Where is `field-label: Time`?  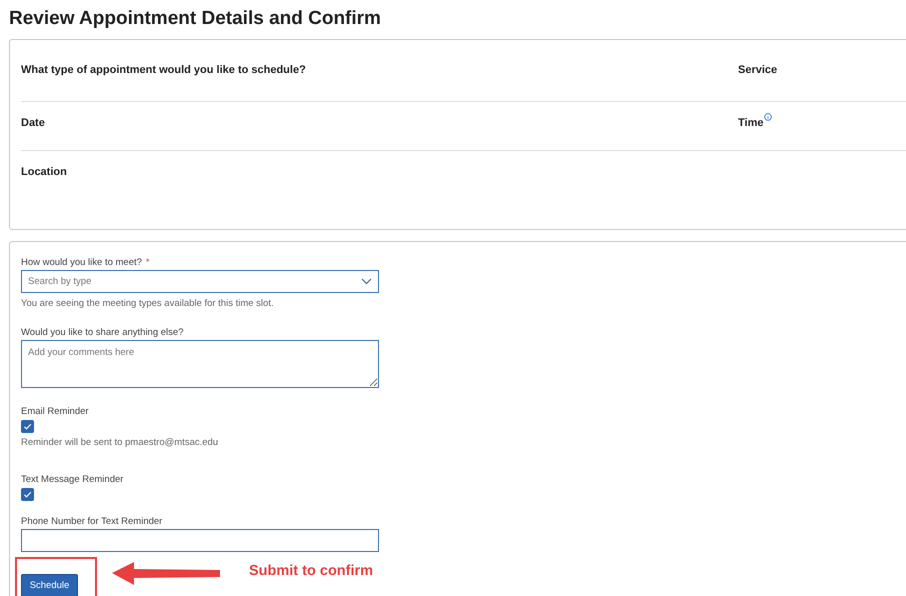
field-label: Time is located at coordinates (751, 123).